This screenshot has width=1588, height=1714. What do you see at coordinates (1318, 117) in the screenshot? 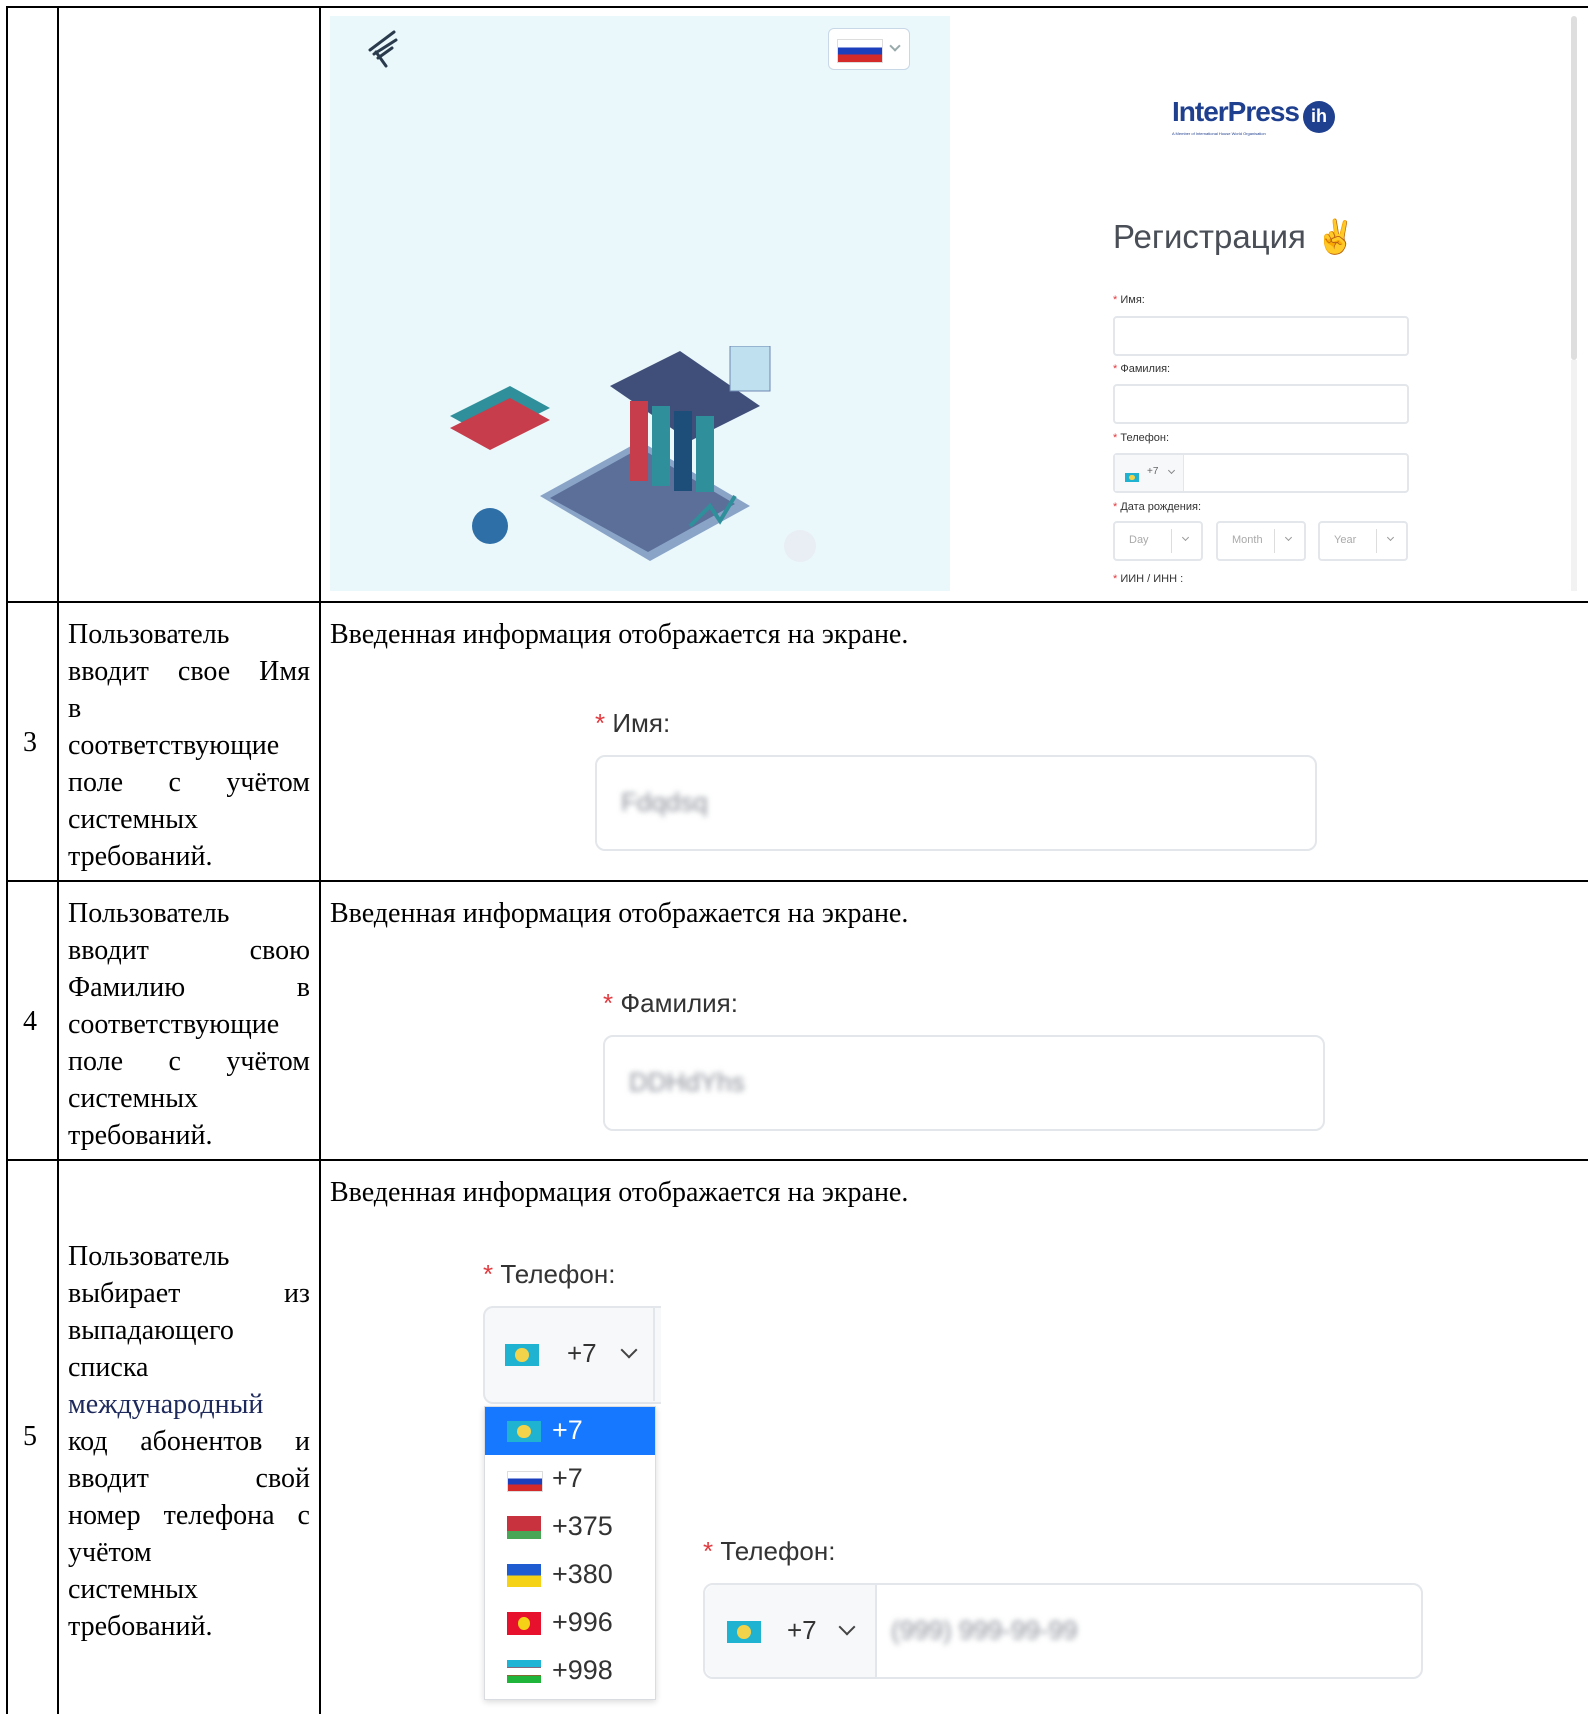
I see `brand-badge: ih` at bounding box center [1318, 117].